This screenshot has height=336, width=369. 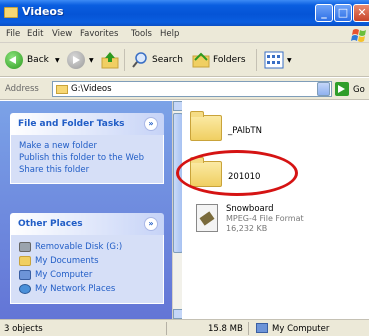 I want to click on place-label: My Documents, so click(x=67, y=261).